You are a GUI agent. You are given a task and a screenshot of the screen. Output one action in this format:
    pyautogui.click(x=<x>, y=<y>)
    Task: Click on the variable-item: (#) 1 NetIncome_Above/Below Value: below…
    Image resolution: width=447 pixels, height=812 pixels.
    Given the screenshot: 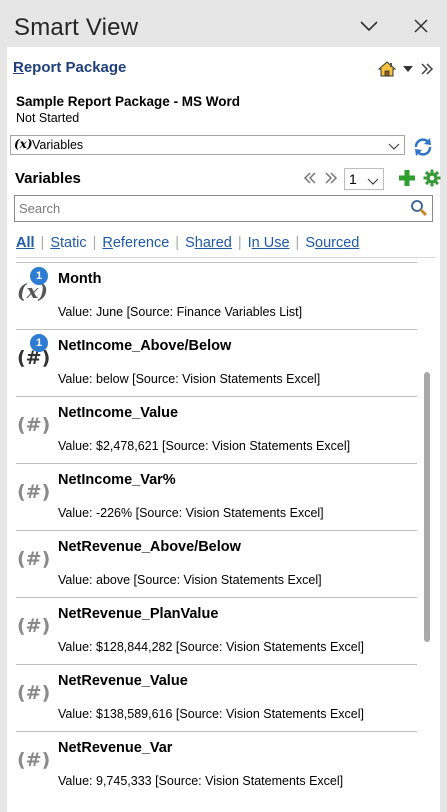 What is the action you would take?
    pyautogui.click(x=216, y=362)
    